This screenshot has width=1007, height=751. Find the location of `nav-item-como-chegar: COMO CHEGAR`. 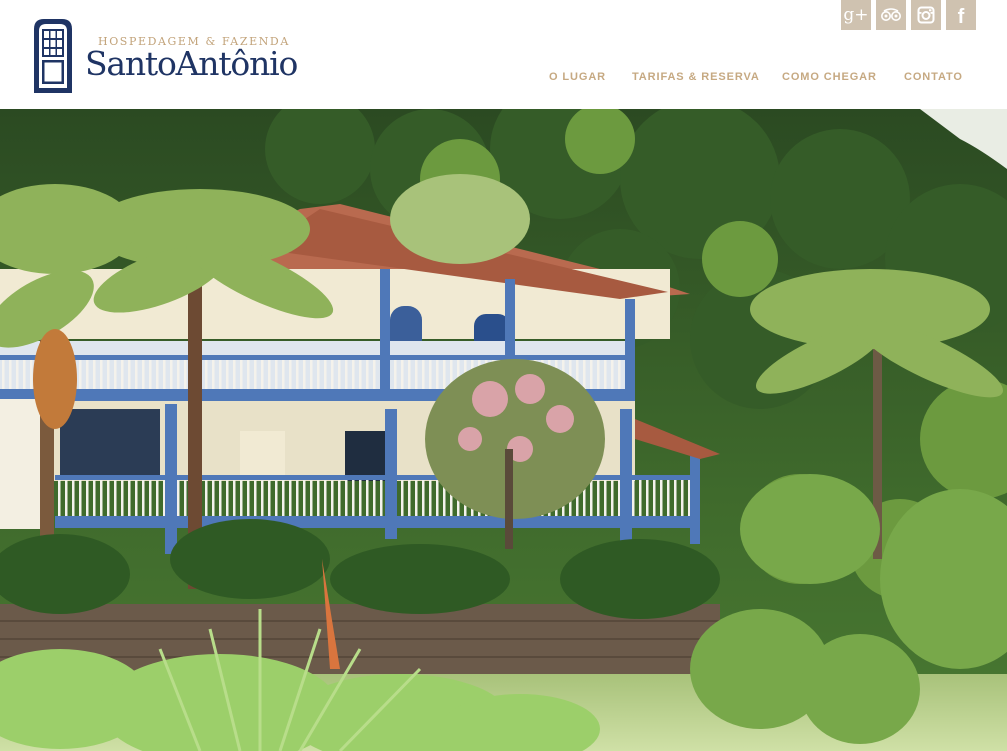

nav-item-como-chegar: COMO CHEGAR is located at coordinates (829, 77).